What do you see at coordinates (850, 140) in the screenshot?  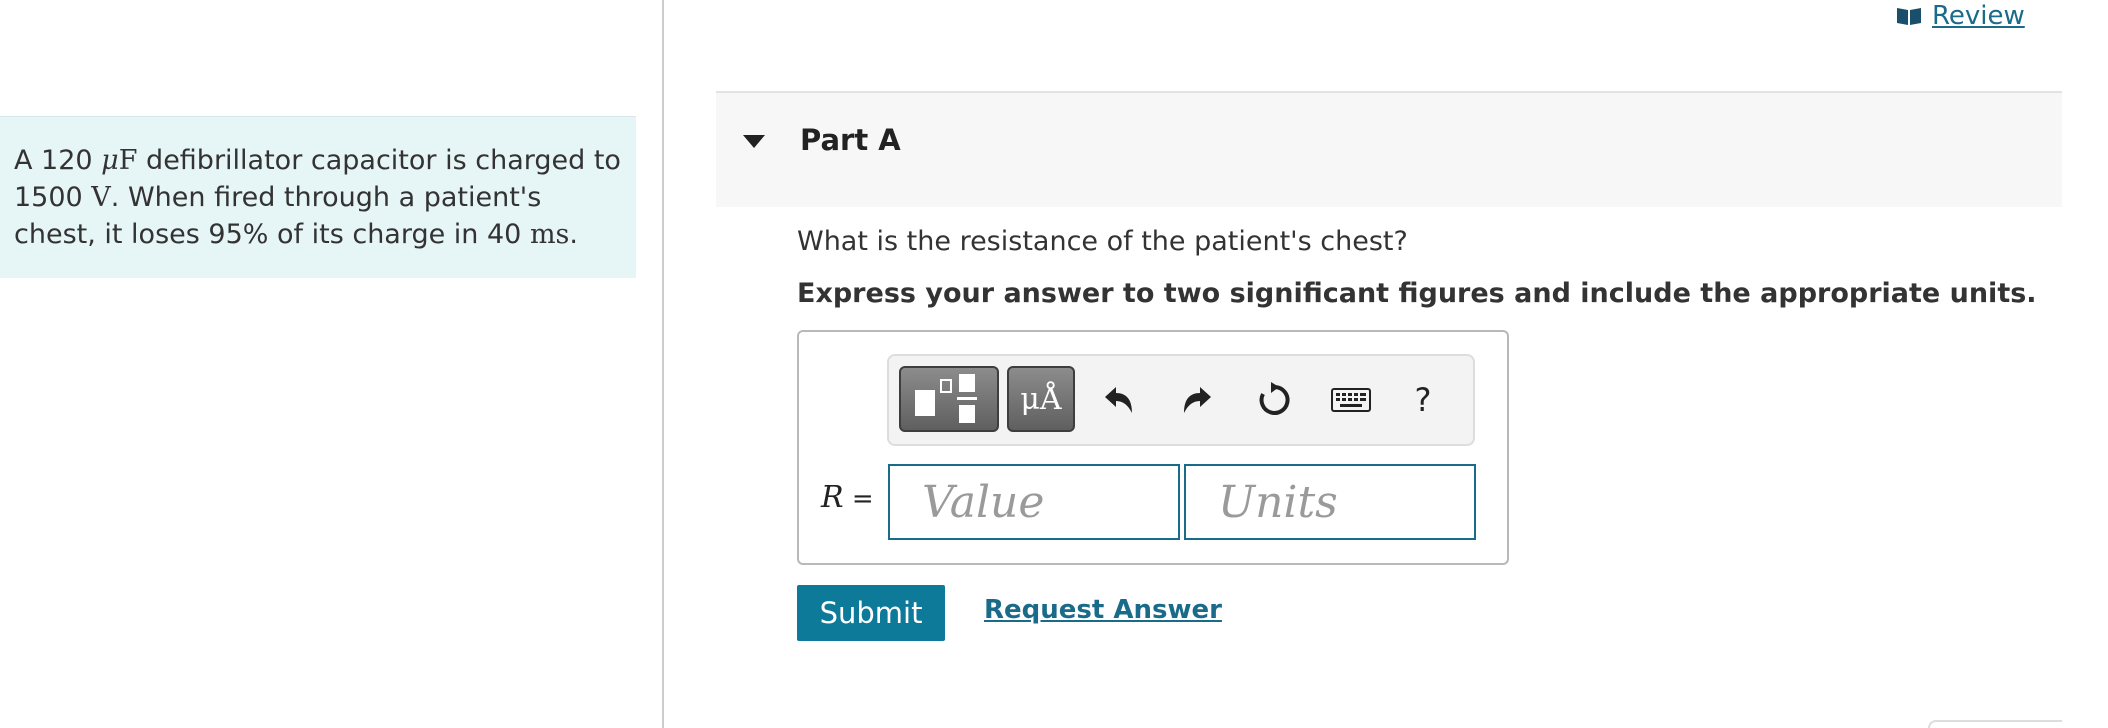 I see `part-title: Part A` at bounding box center [850, 140].